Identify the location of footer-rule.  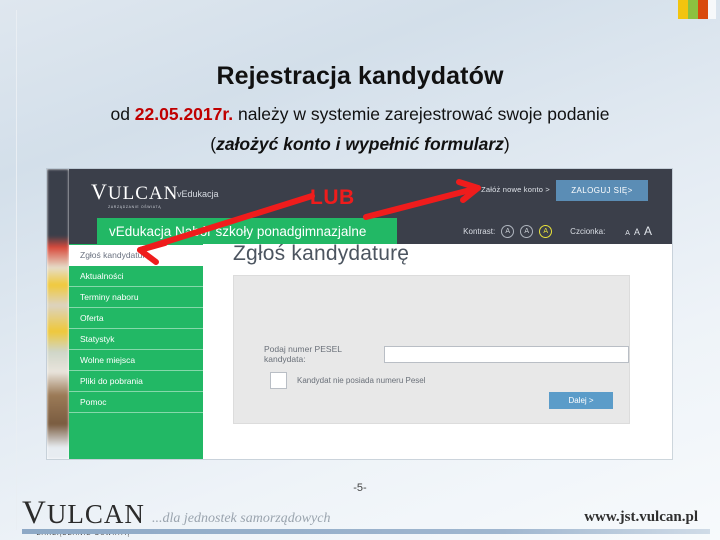
(366, 531).